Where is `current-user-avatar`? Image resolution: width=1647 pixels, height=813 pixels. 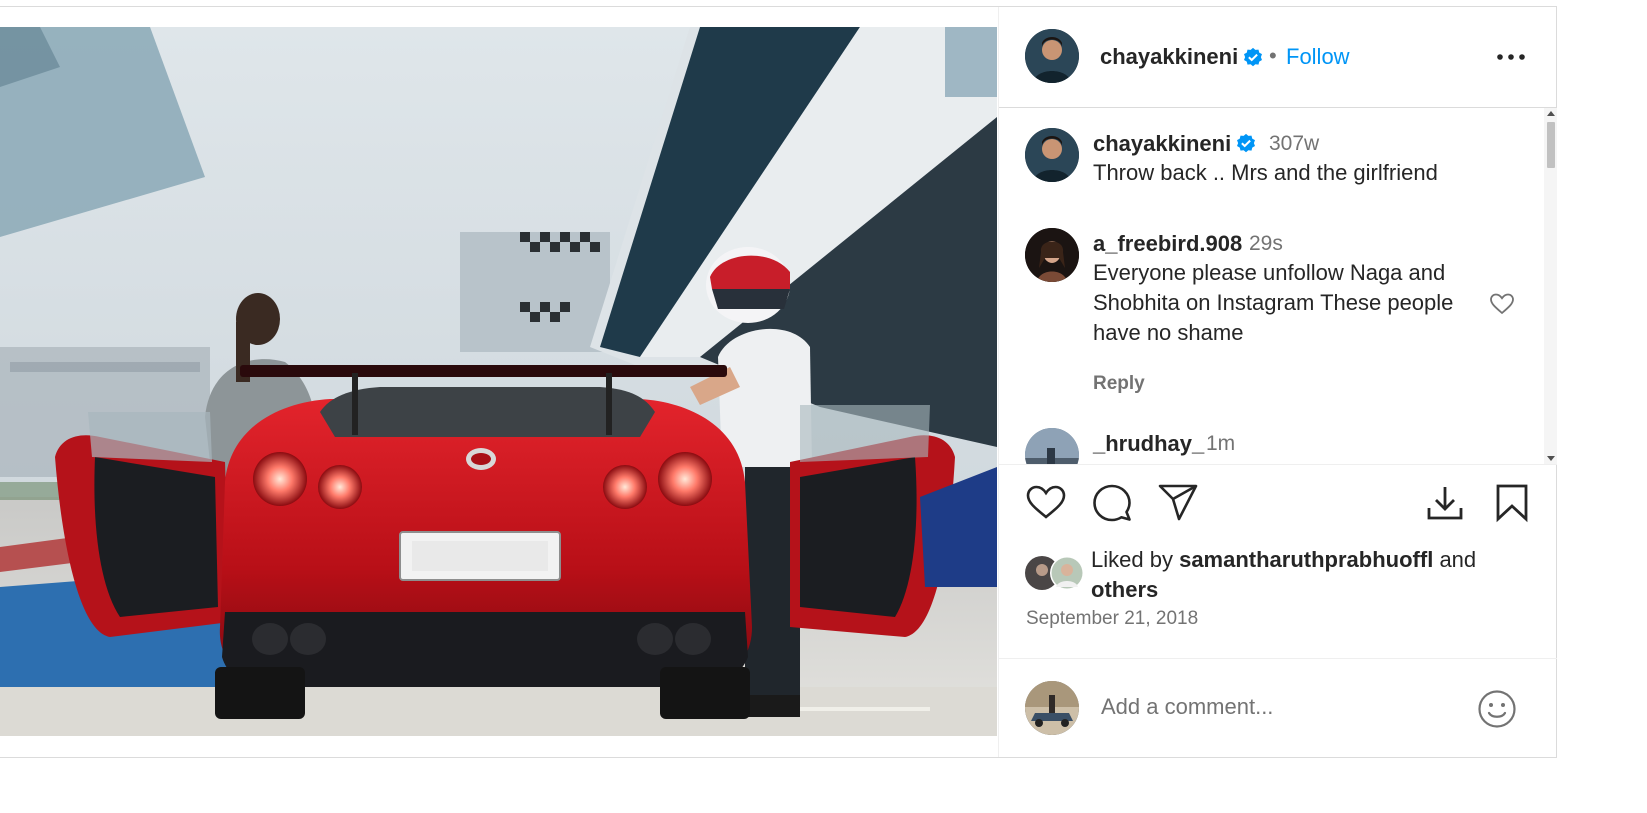 current-user-avatar is located at coordinates (1052, 708).